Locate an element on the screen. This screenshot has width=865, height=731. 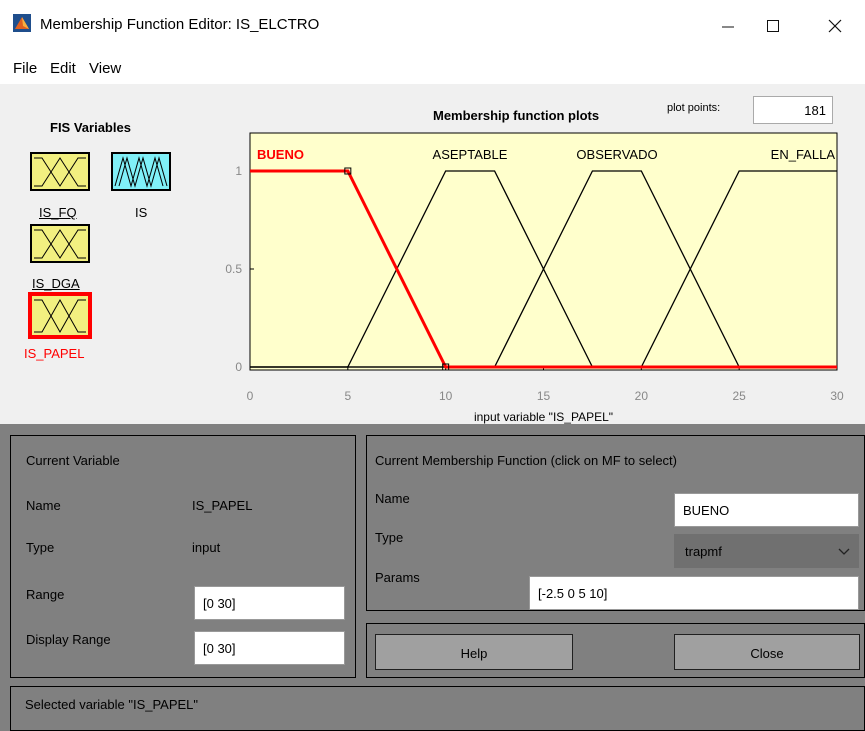
x-tick-label: 10 is located at coordinates (446, 396).